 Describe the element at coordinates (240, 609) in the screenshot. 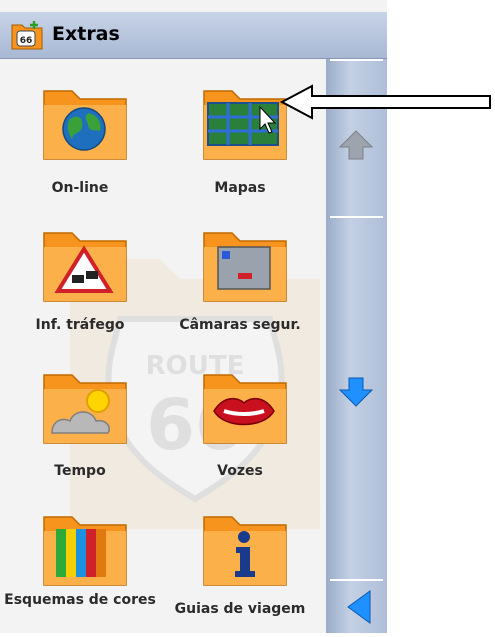

I see `item-label: Guias de viagem` at that location.